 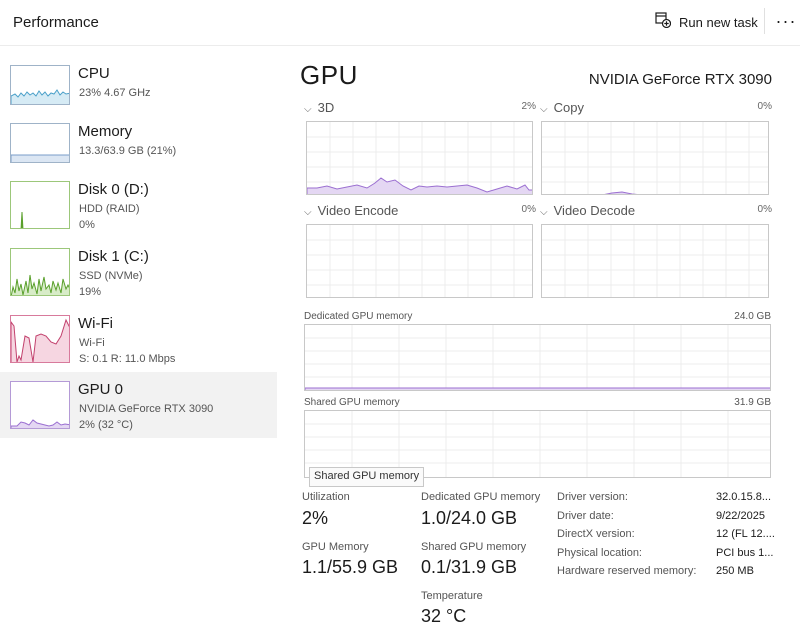 I want to click on shared-stat-label: Shared GPU memory, so click(x=474, y=547).